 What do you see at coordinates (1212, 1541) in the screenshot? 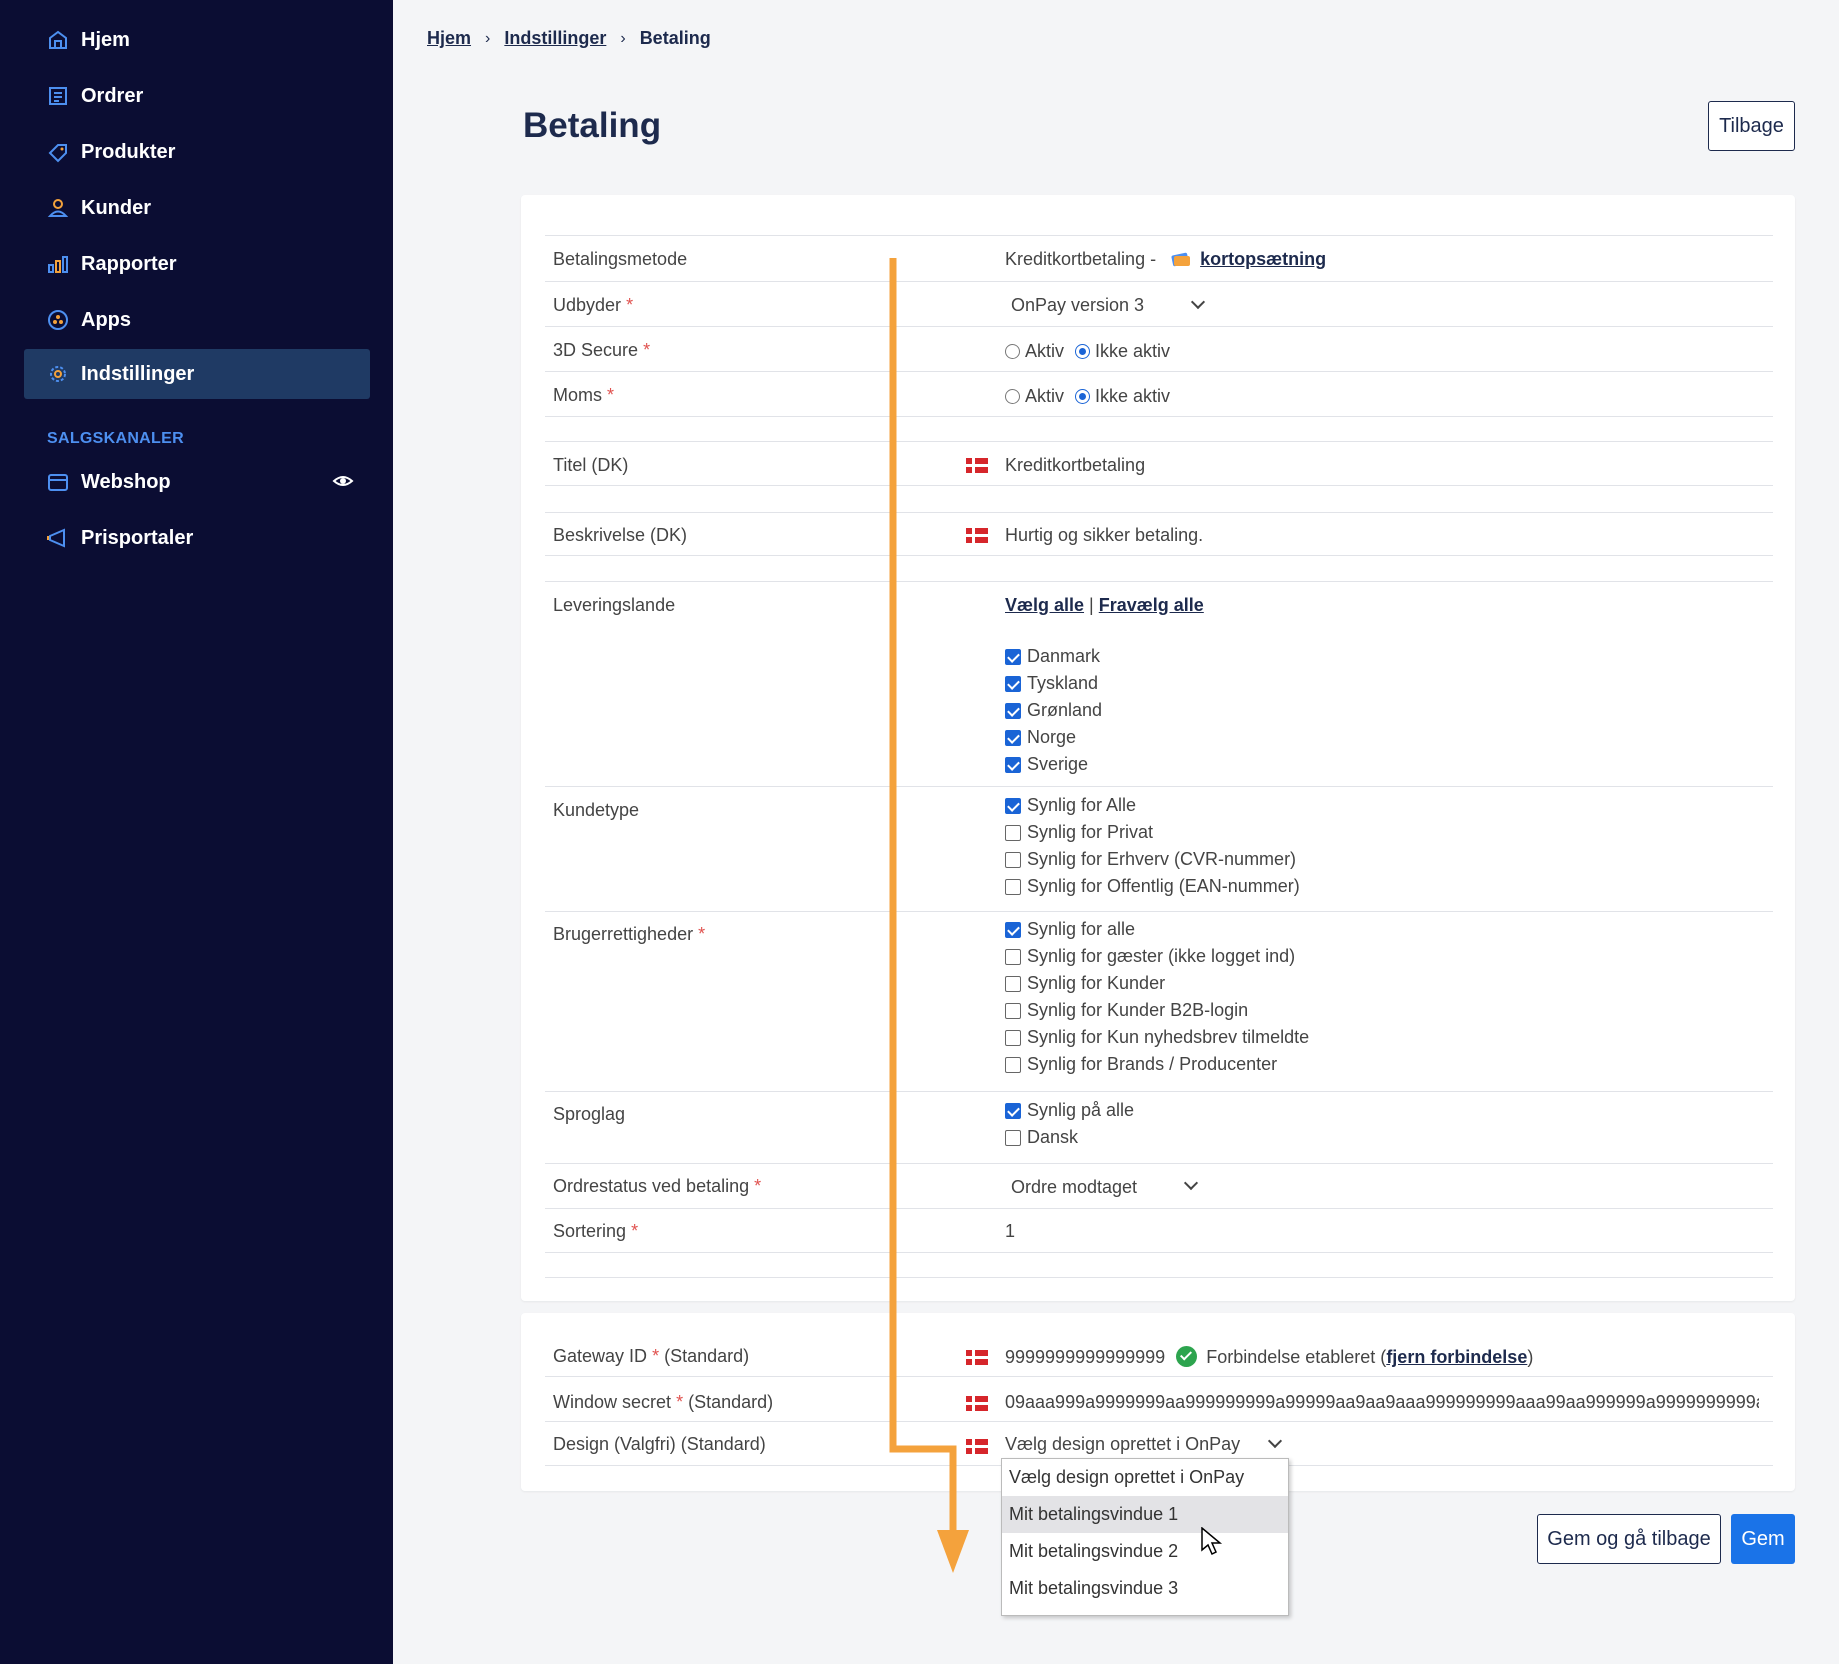
I see `mouse-cursor-icon` at bounding box center [1212, 1541].